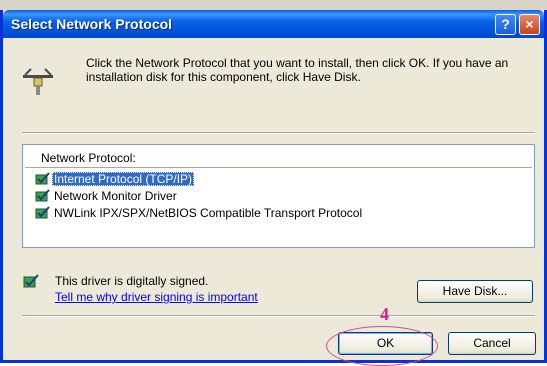  Describe the element at coordinates (492, 343) in the screenshot. I see `cancel-button: Cancel` at that location.